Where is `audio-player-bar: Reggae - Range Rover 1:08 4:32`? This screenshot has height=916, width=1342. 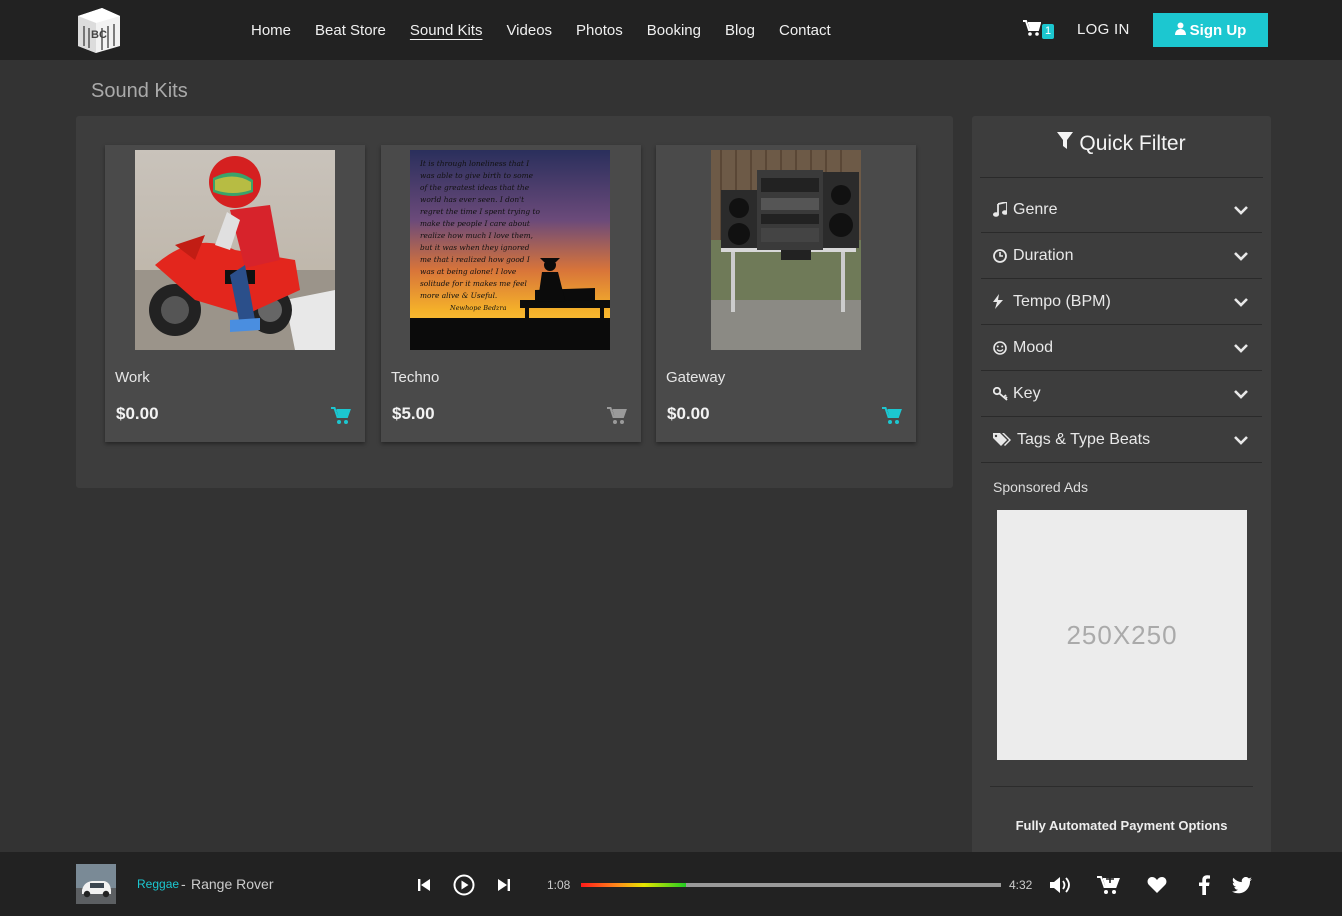 audio-player-bar: Reggae - Range Rover 1:08 4:32 is located at coordinates (671, 884).